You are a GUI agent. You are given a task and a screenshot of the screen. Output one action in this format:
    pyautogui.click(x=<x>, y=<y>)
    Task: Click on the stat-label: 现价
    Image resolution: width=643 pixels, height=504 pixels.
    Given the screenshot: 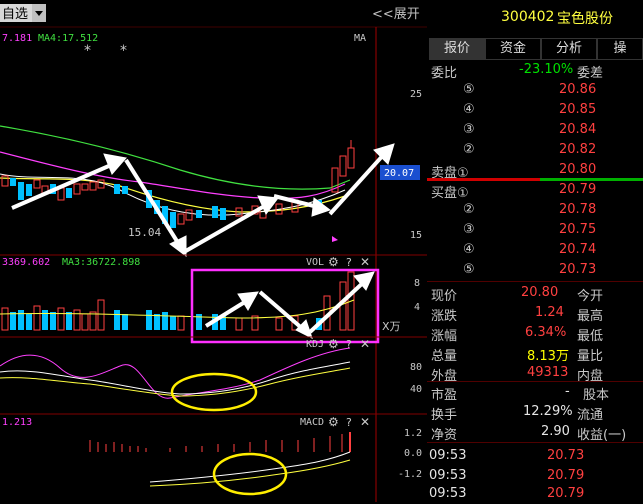 What is the action you would take?
    pyautogui.click(x=444, y=296)
    